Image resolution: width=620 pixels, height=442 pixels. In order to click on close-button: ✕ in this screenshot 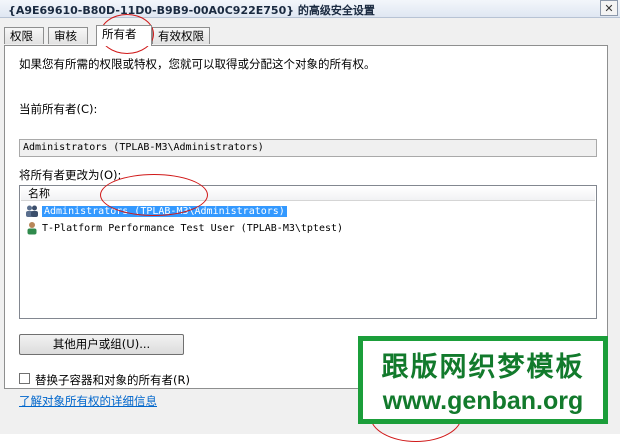, I will do `click(609, 8)`.